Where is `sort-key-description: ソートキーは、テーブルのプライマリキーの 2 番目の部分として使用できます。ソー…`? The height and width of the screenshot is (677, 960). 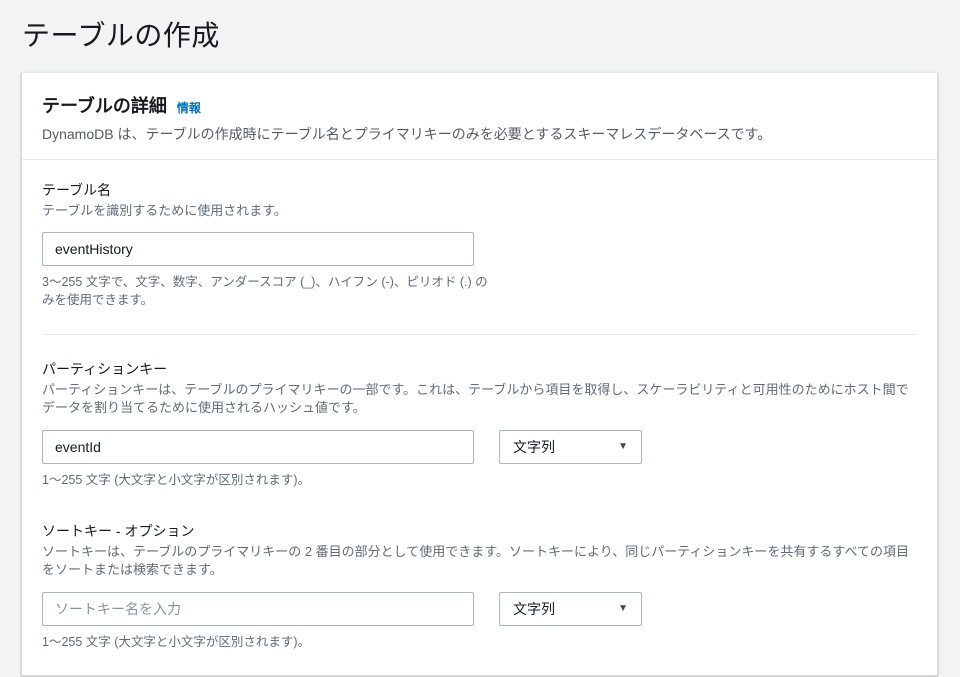 sort-key-description: ソートキーは、テーブルのプライマリキーの 2 番目の部分として使用できます。ソー… is located at coordinates (475, 560).